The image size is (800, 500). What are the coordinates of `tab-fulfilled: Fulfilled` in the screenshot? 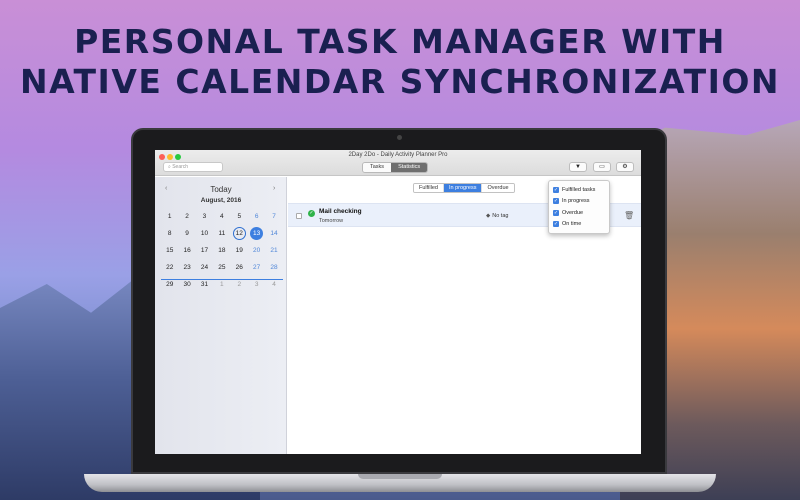 It's located at (429, 188).